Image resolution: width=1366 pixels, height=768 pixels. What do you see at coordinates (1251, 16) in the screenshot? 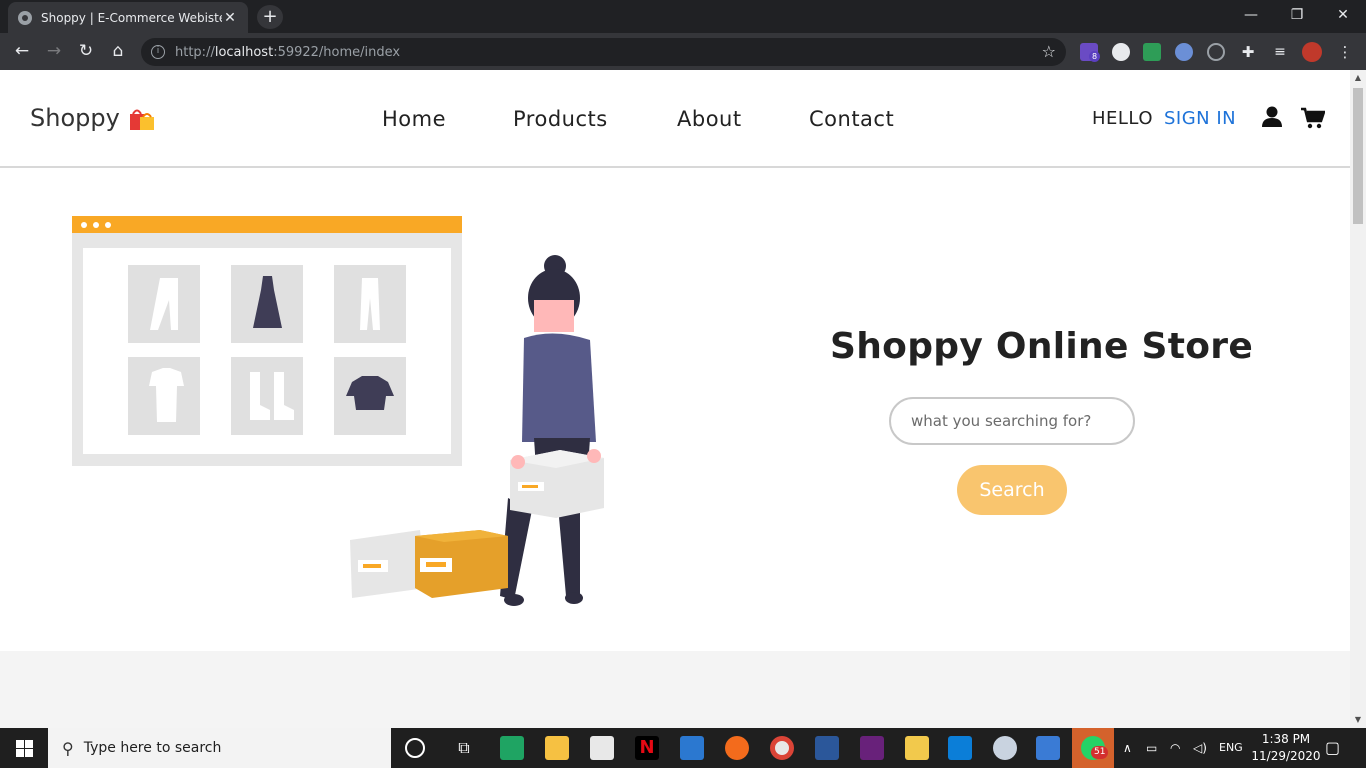
I see `minimize-button: —` at bounding box center [1251, 16].